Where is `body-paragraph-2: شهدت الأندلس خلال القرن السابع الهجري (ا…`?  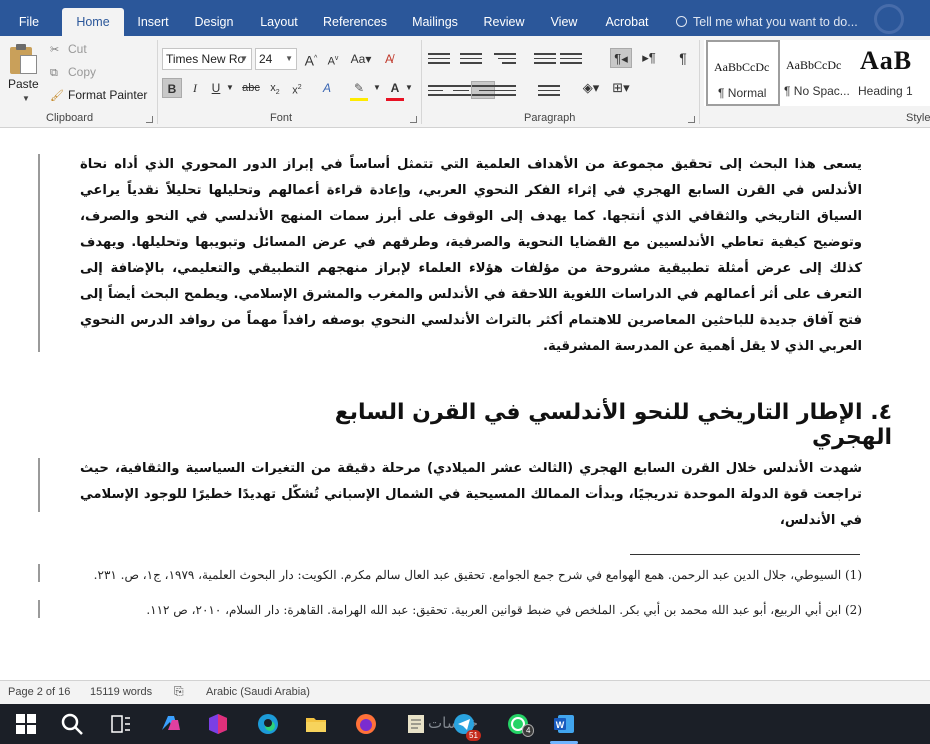
body-paragraph-2: شهدت الأندلس خلال القرن السابع الهجري (ا… is located at coordinates (471, 495).